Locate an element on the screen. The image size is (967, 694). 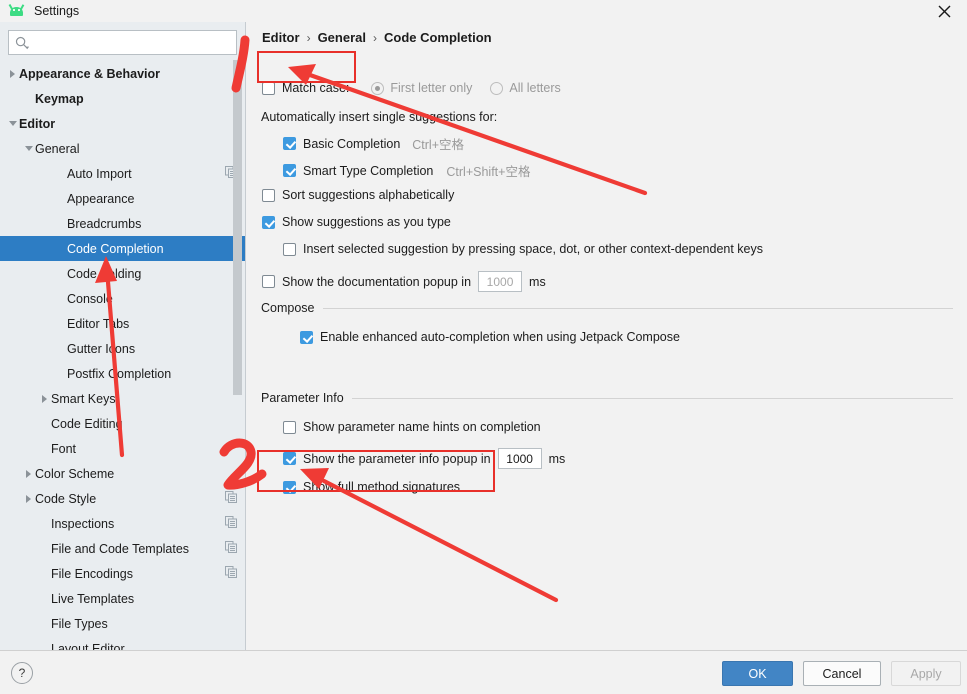
sort-alphabetically-row: Sort suggestions alphabetically is located at coordinates (358, 195).